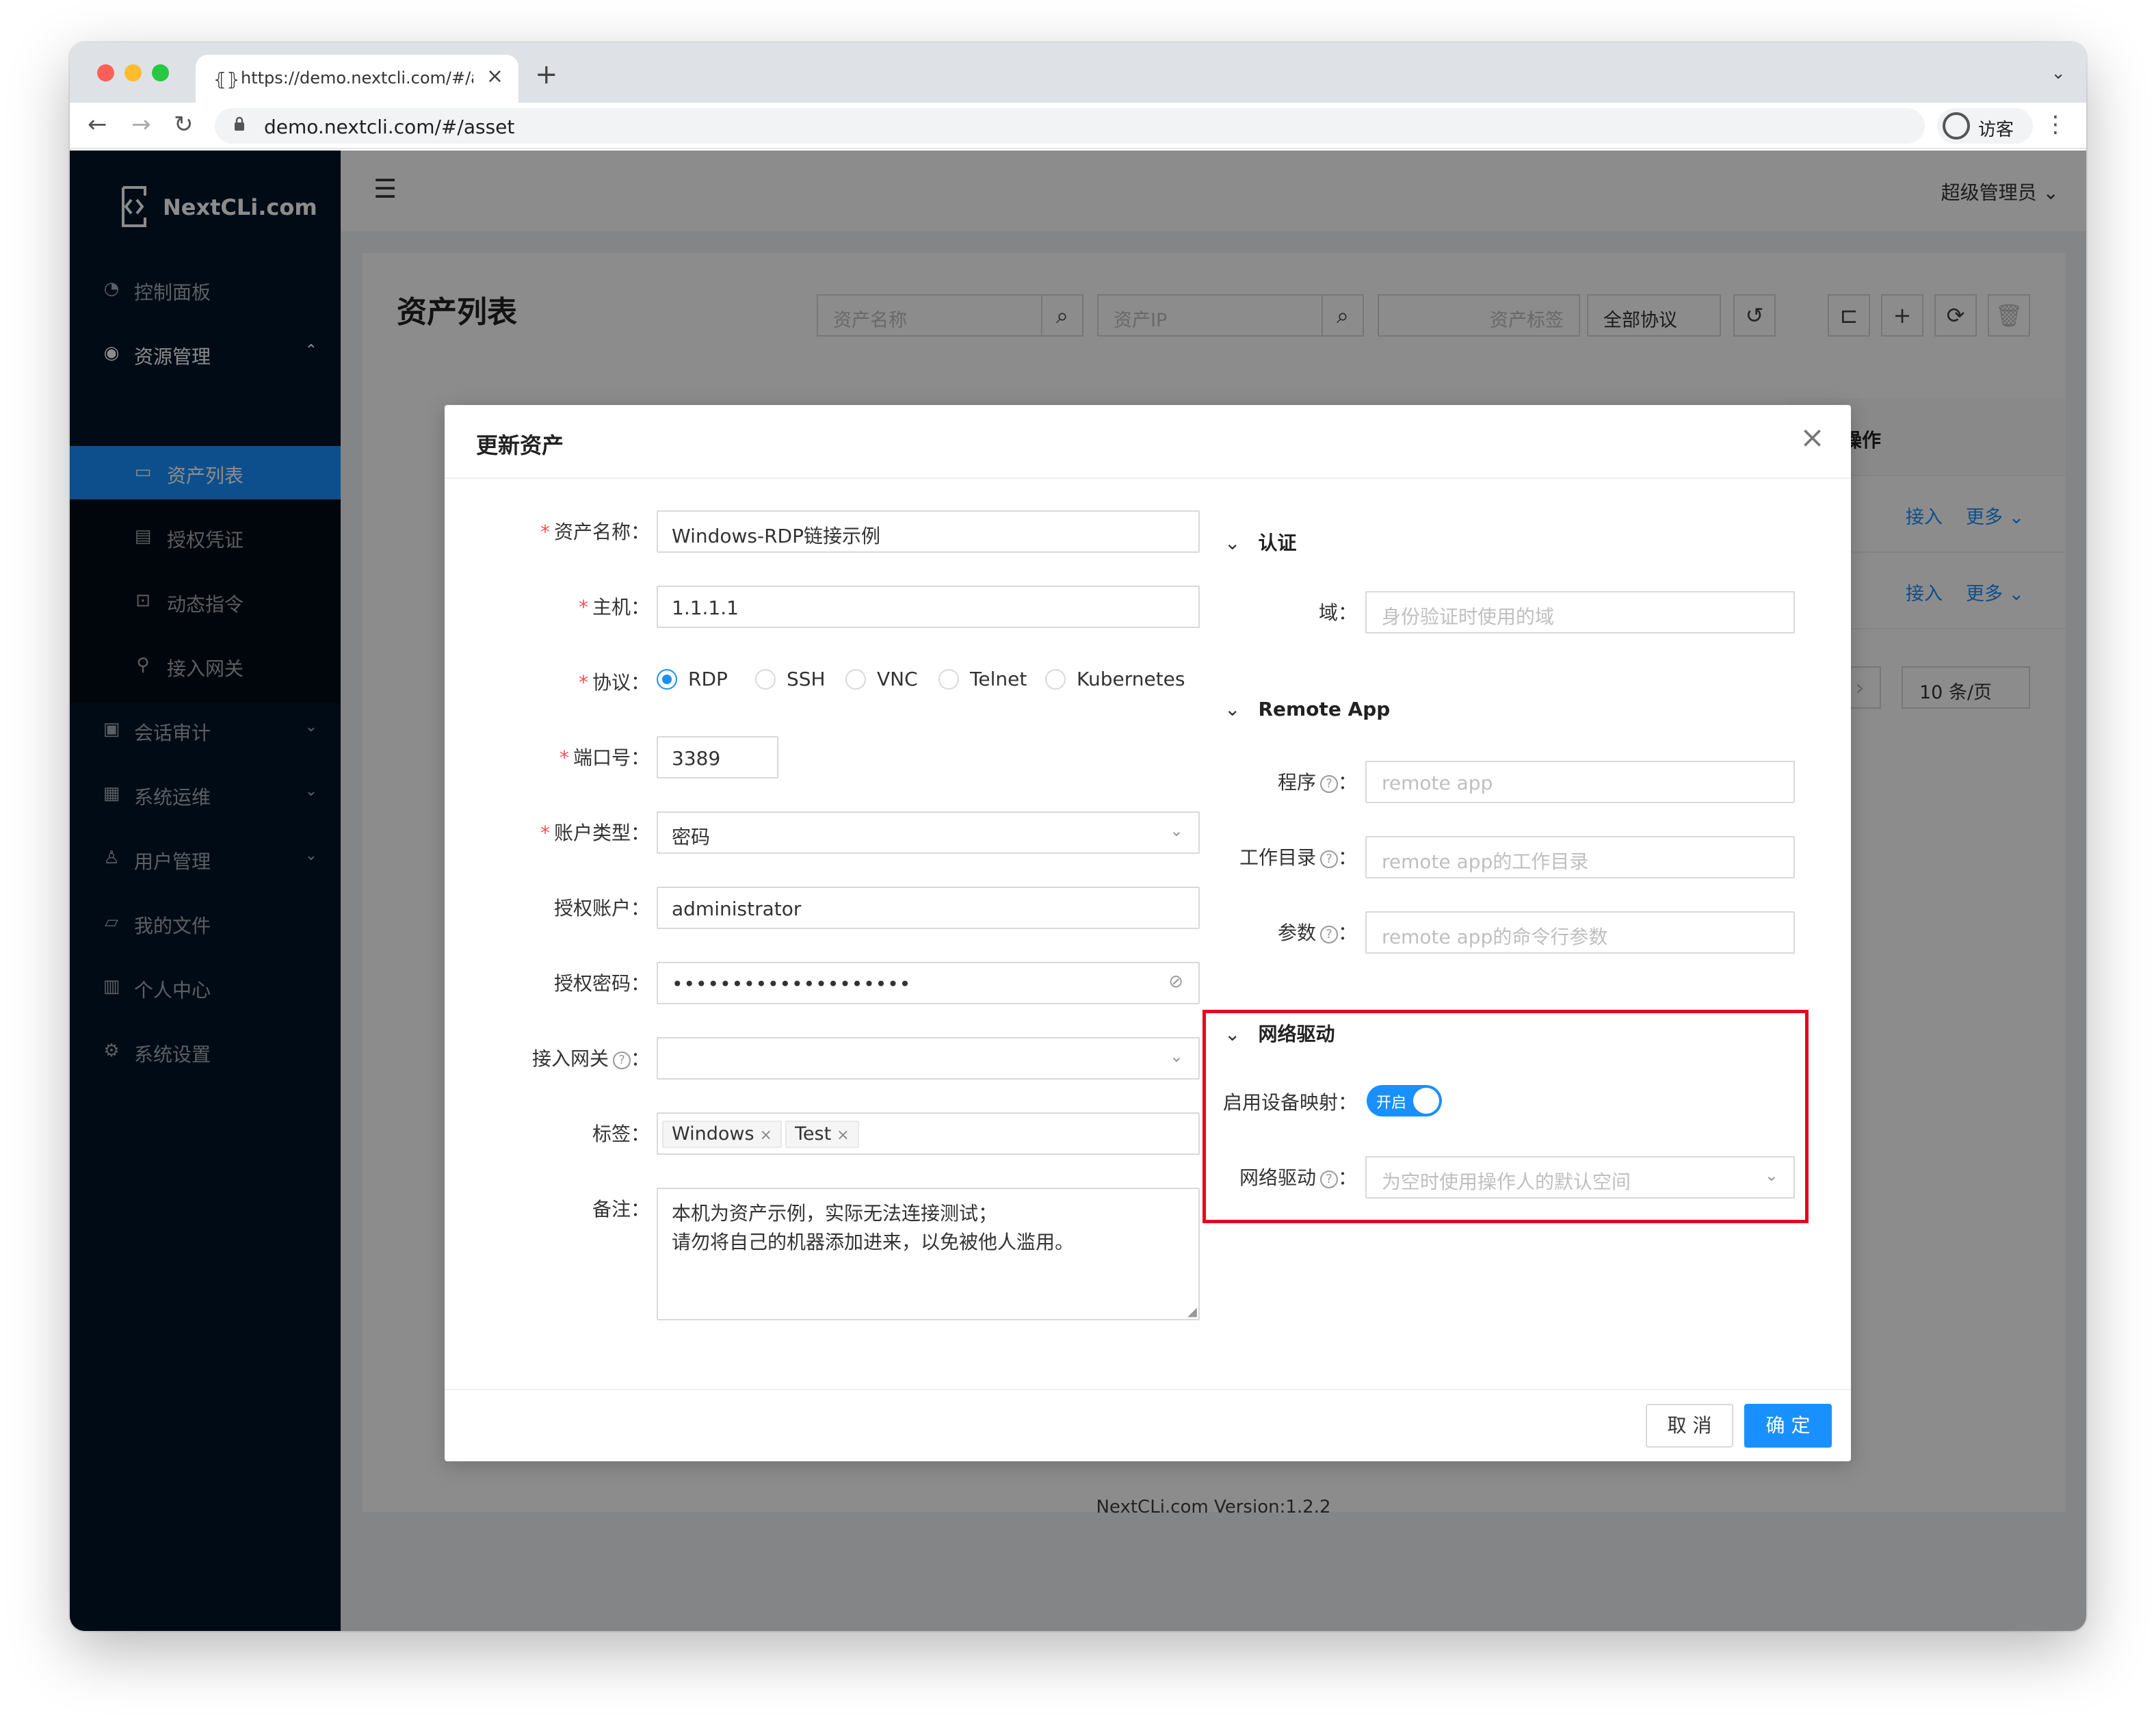 This screenshot has width=2156, height=1724. What do you see at coordinates (737, 909) in the screenshot?
I see `input-value: administrator` at bounding box center [737, 909].